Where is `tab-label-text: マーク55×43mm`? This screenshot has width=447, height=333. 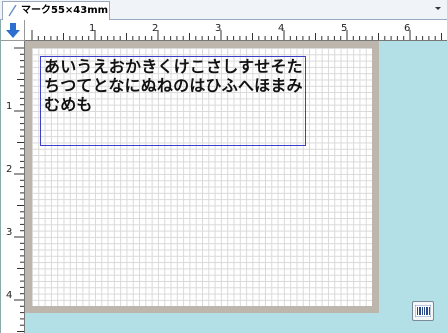 tab-label-text: マーク55×43mm is located at coordinates (65, 10).